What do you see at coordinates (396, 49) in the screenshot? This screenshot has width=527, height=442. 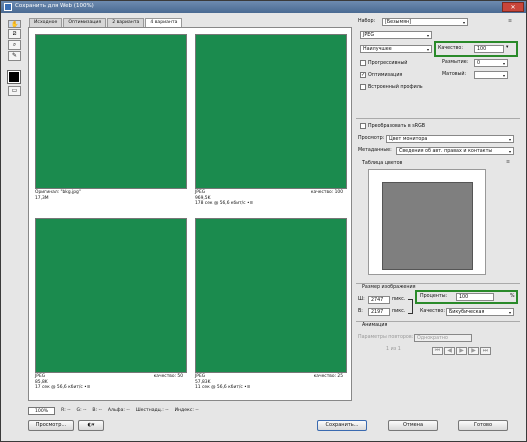 I see `compression-select: Наилучшее ▾` at bounding box center [396, 49].